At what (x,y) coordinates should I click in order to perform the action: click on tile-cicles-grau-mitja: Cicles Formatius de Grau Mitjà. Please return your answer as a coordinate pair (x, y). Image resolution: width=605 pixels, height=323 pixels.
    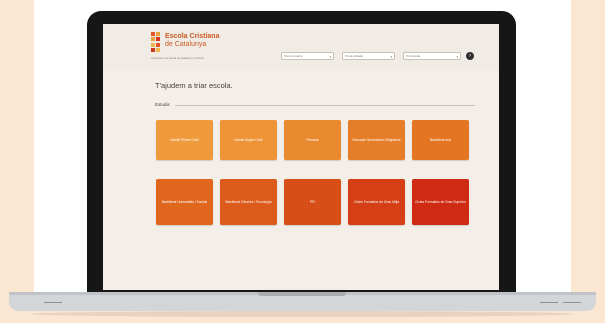
    Looking at the image, I should click on (376, 202).